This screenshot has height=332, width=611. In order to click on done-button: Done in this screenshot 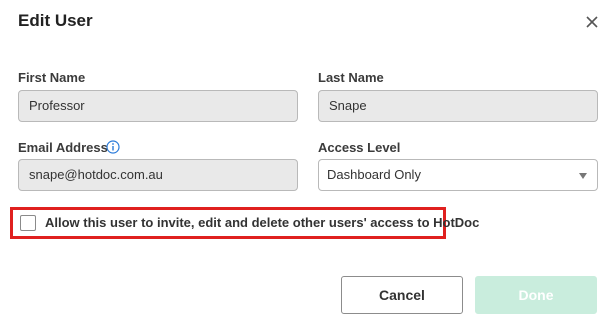, I will do `click(536, 295)`.